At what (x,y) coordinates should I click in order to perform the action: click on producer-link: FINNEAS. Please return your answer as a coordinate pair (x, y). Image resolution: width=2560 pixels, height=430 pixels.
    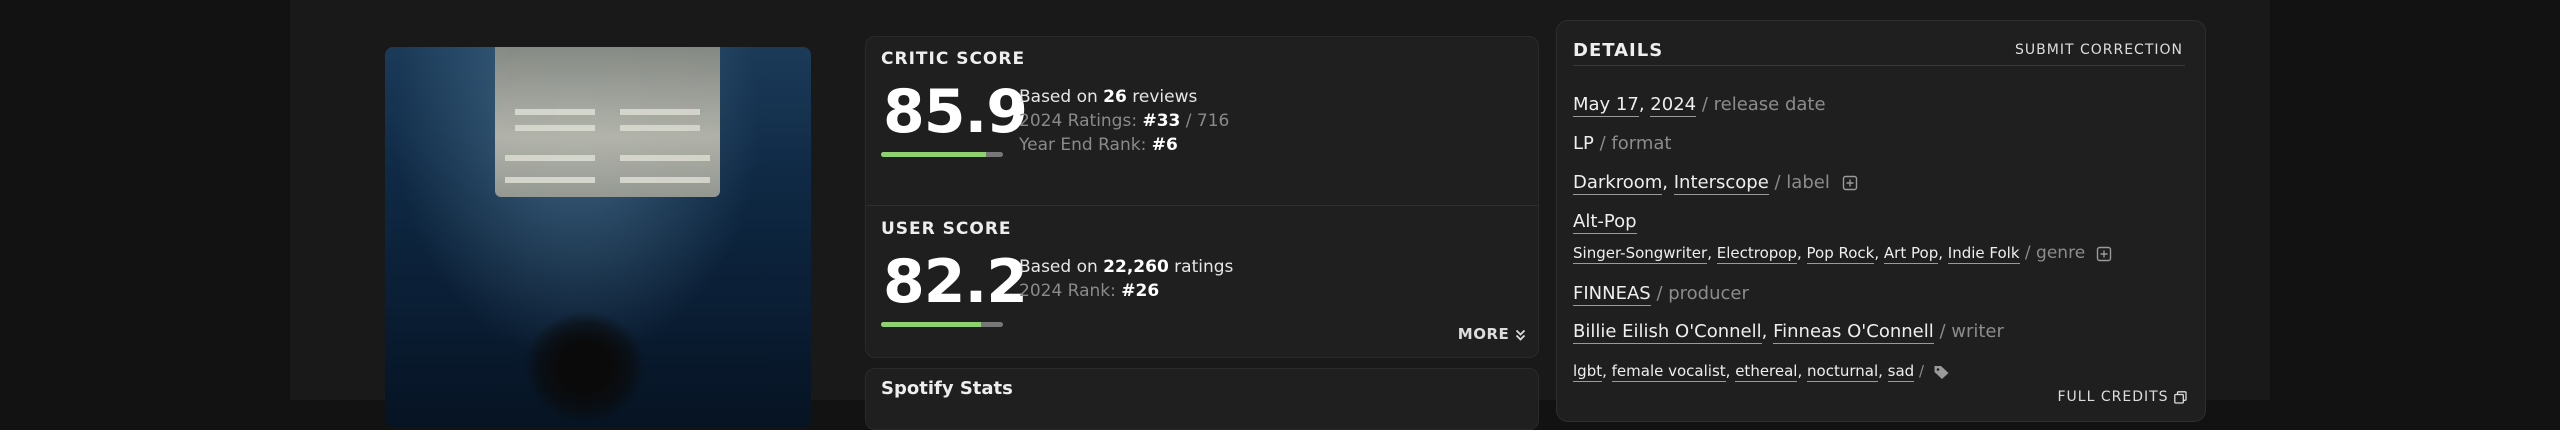
    Looking at the image, I should click on (1612, 294).